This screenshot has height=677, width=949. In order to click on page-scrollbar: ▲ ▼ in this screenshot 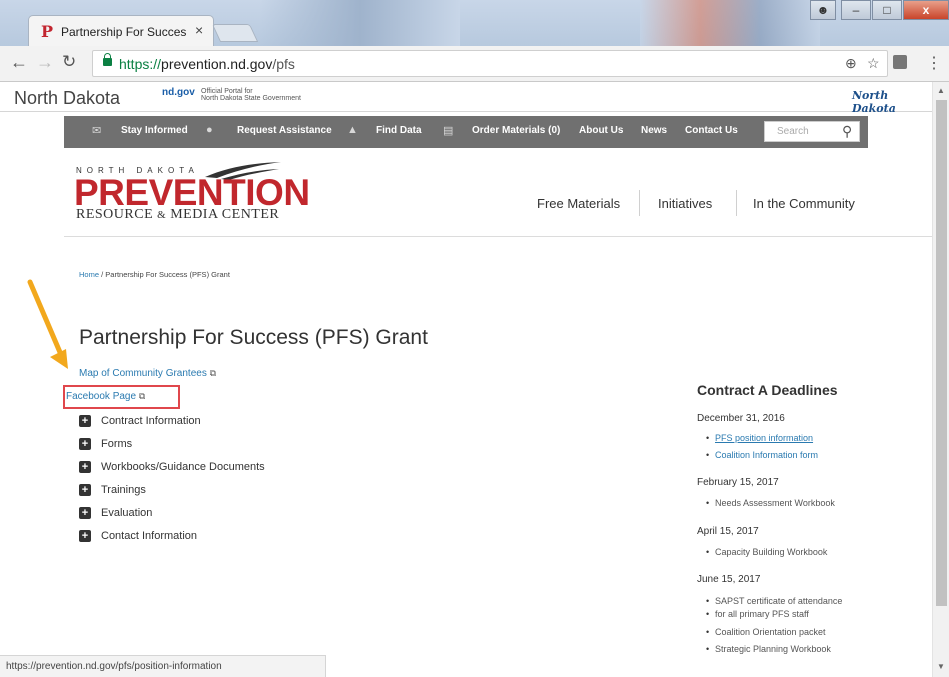, I will do `click(940, 379)`.